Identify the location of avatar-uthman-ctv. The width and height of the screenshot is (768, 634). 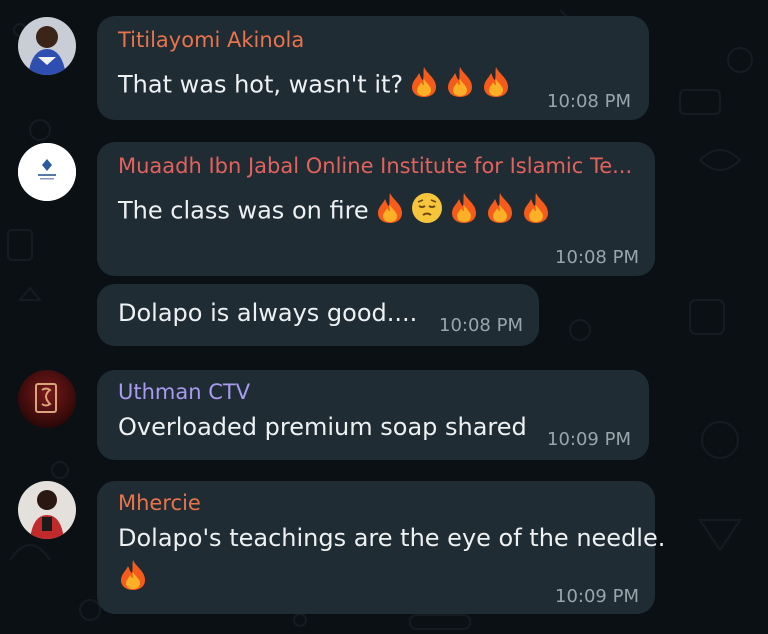
(47, 399).